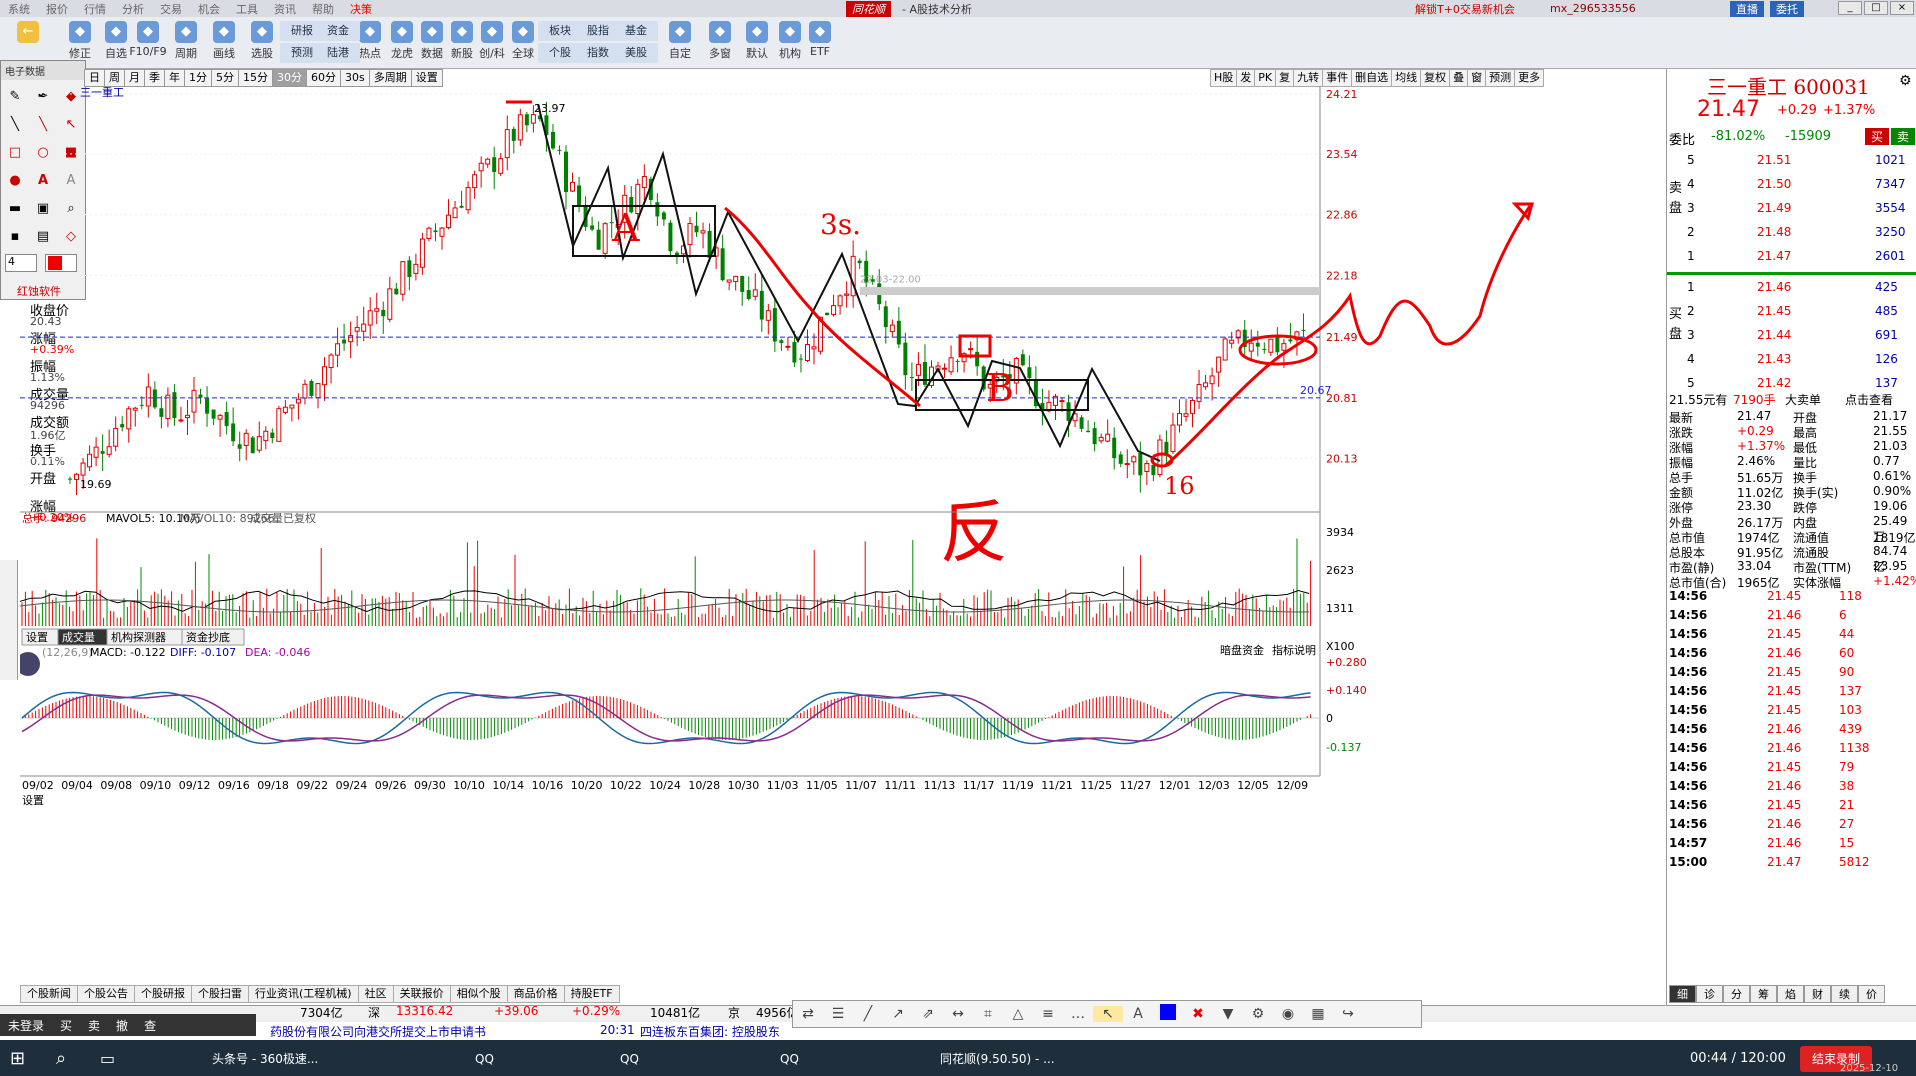 This screenshot has height=1076, width=1916. I want to click on grid-tool-icon: ▦, so click(1318, 1014).